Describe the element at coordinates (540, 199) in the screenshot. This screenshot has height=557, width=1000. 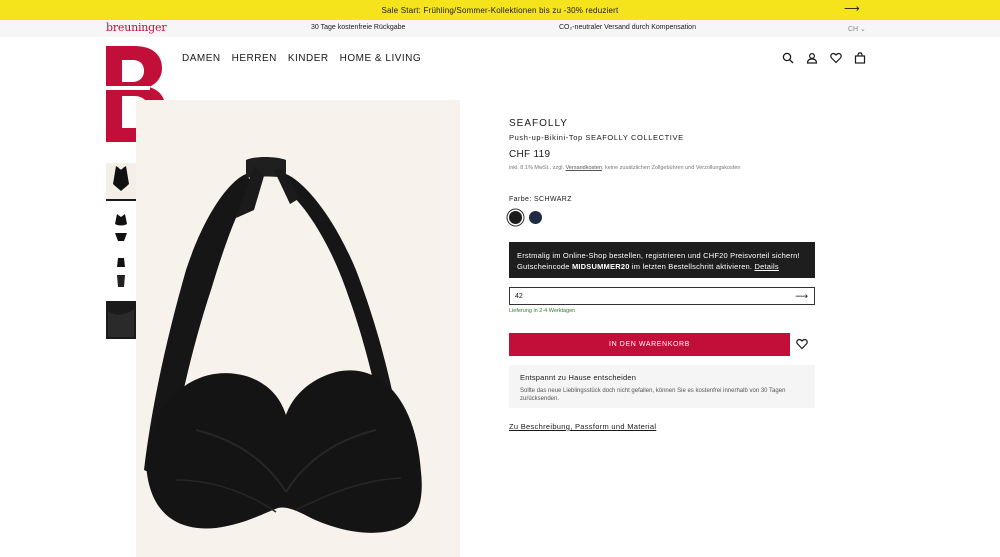
I see `color-label: Farbe: SCHWARZ` at that location.